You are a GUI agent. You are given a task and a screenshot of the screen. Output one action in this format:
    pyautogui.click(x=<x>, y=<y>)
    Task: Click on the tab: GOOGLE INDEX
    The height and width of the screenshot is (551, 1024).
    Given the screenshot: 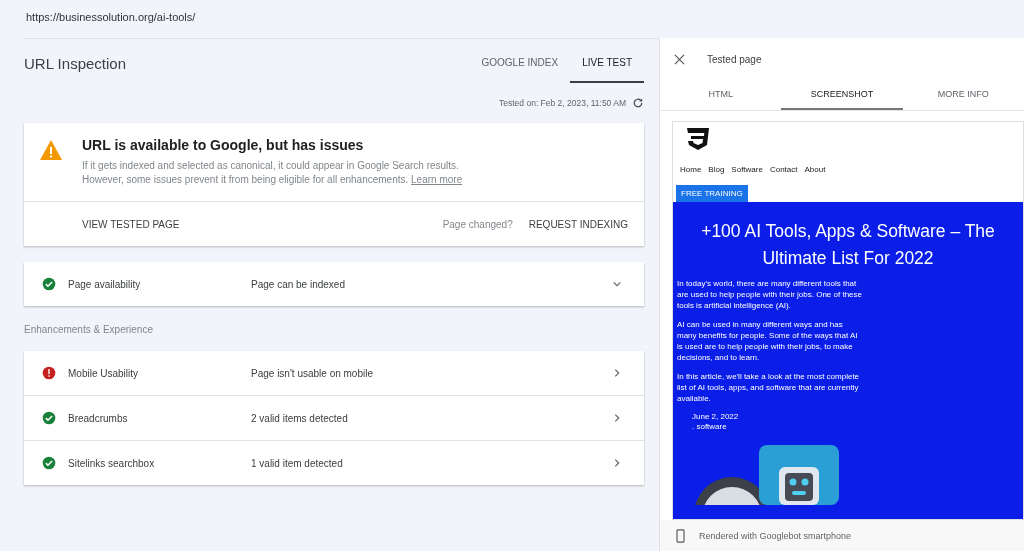 What is the action you would take?
    pyautogui.click(x=520, y=70)
    